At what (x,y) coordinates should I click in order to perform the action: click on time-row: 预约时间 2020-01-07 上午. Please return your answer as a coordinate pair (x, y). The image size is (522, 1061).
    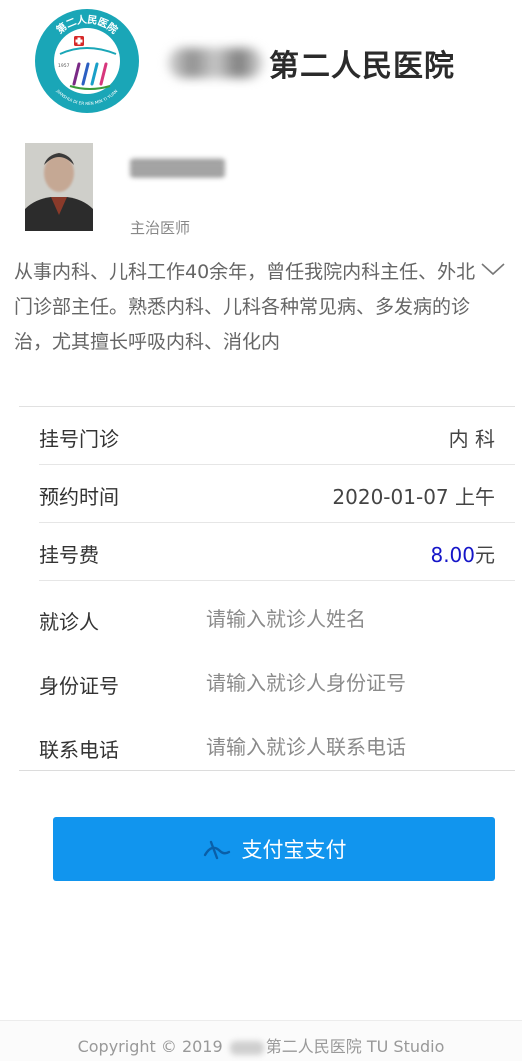
    Looking at the image, I should click on (277, 494).